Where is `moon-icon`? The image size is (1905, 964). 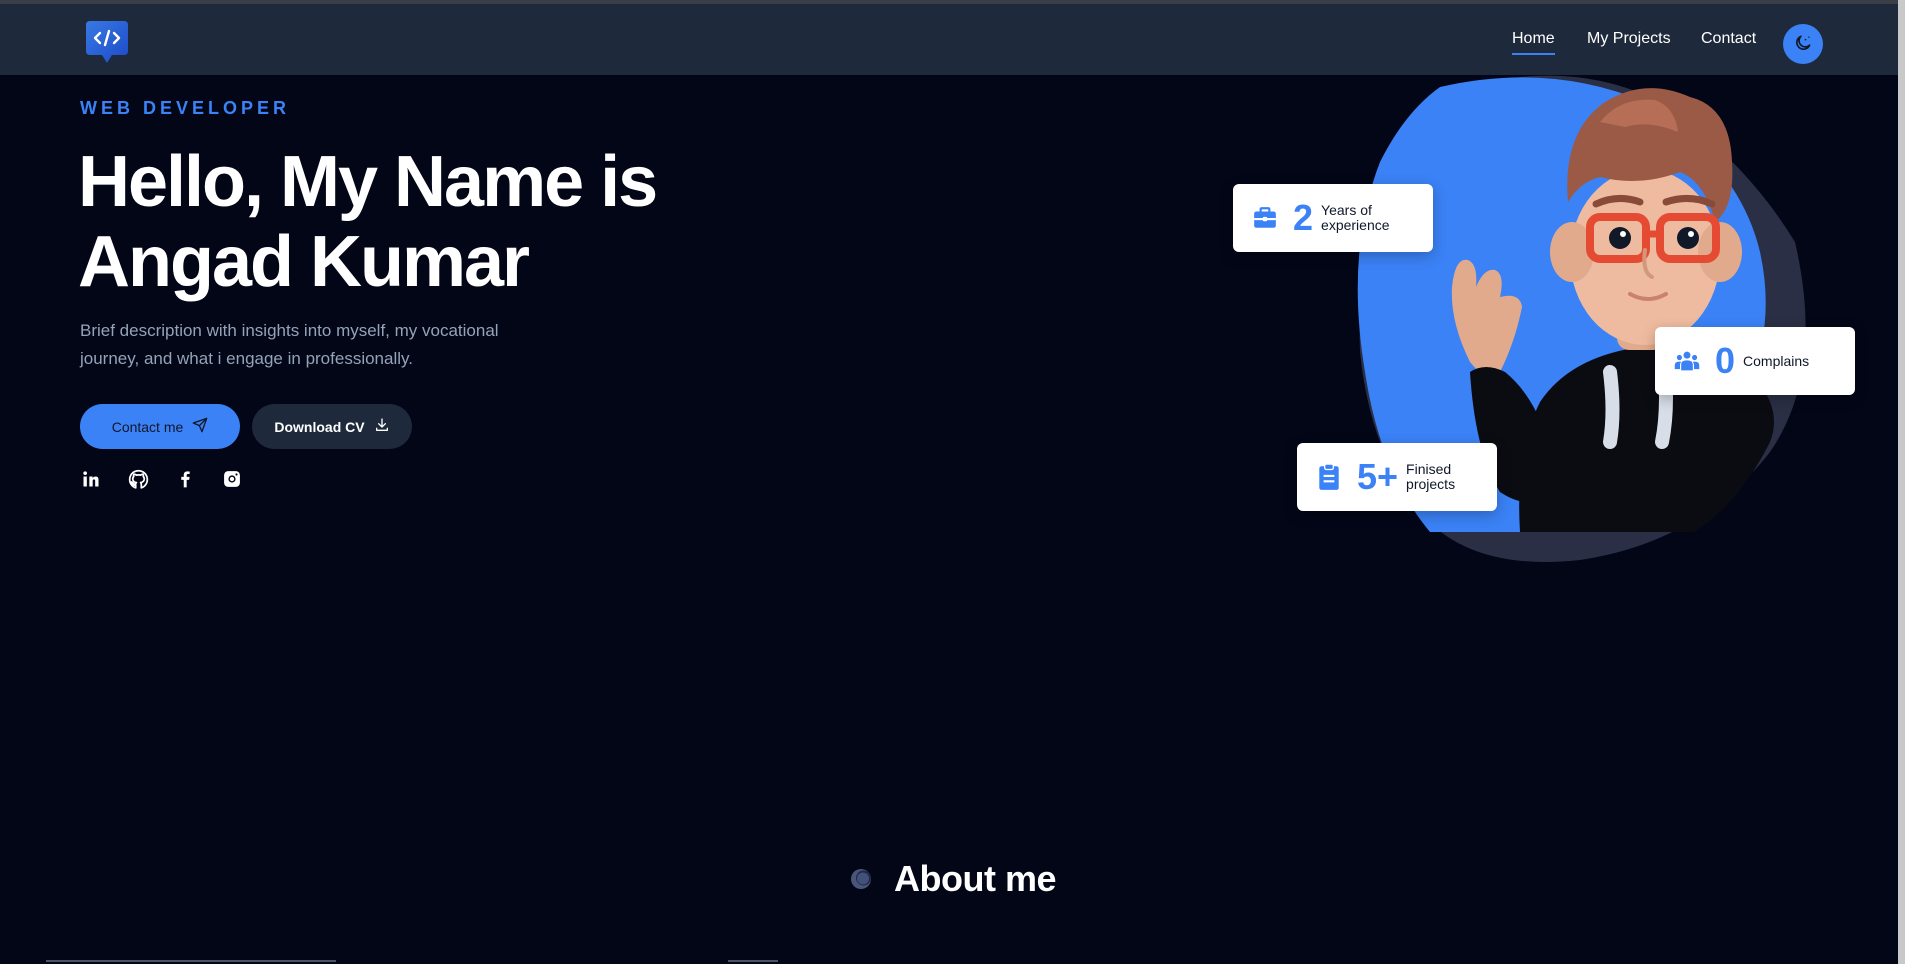
moon-icon is located at coordinates (1803, 44).